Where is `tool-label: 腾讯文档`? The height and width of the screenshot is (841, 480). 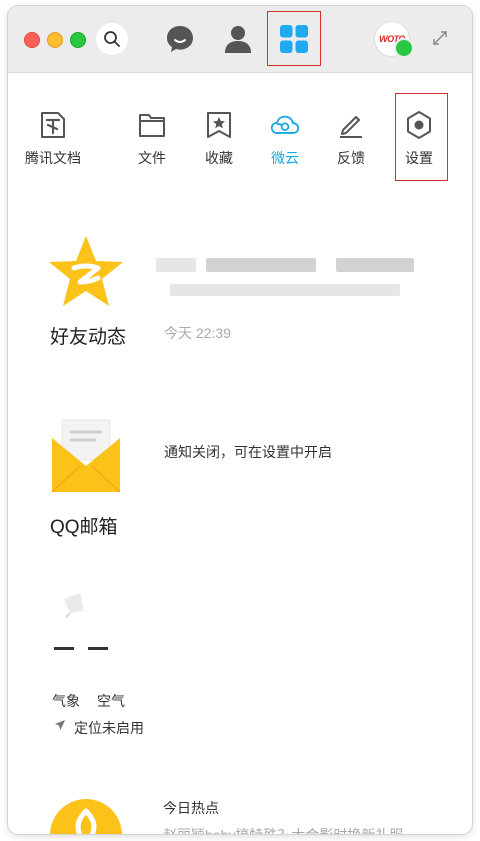 tool-label: 腾讯文档 is located at coordinates (53, 158).